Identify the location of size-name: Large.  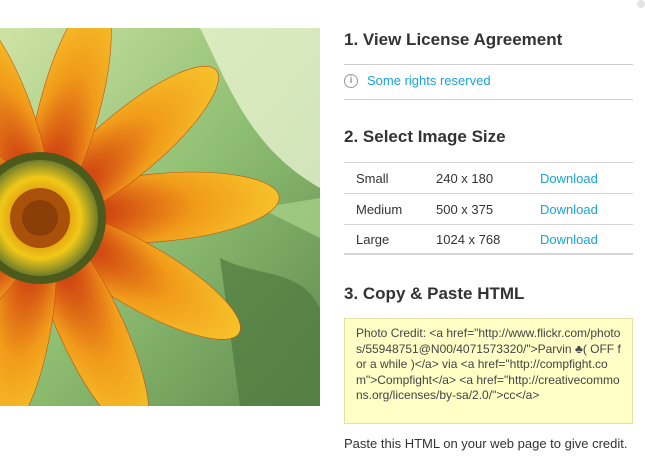
(373, 239).